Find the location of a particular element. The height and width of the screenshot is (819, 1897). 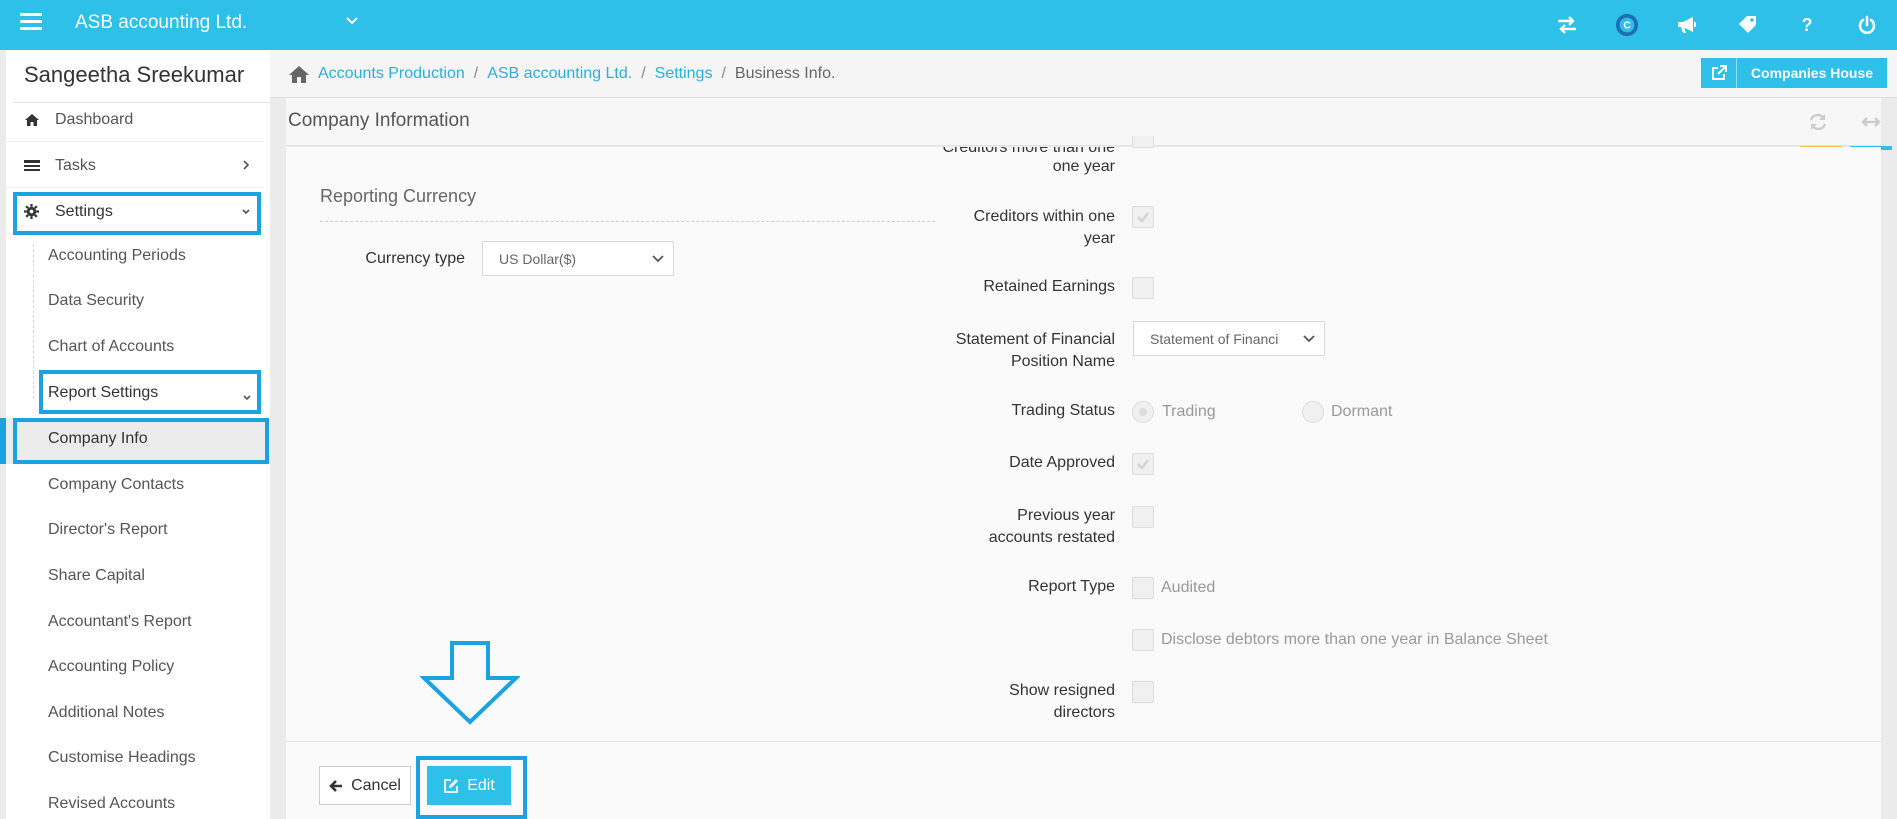

sidebar-subitem-customise-headings: Customise Headings is located at coordinates (122, 758).